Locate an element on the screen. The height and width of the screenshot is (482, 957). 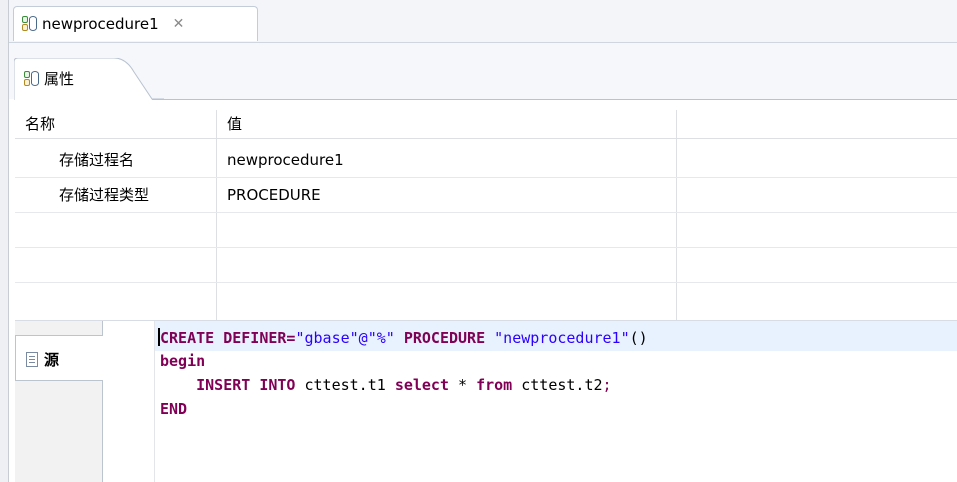
property-name: 存储过程类型 is located at coordinates (104, 195).